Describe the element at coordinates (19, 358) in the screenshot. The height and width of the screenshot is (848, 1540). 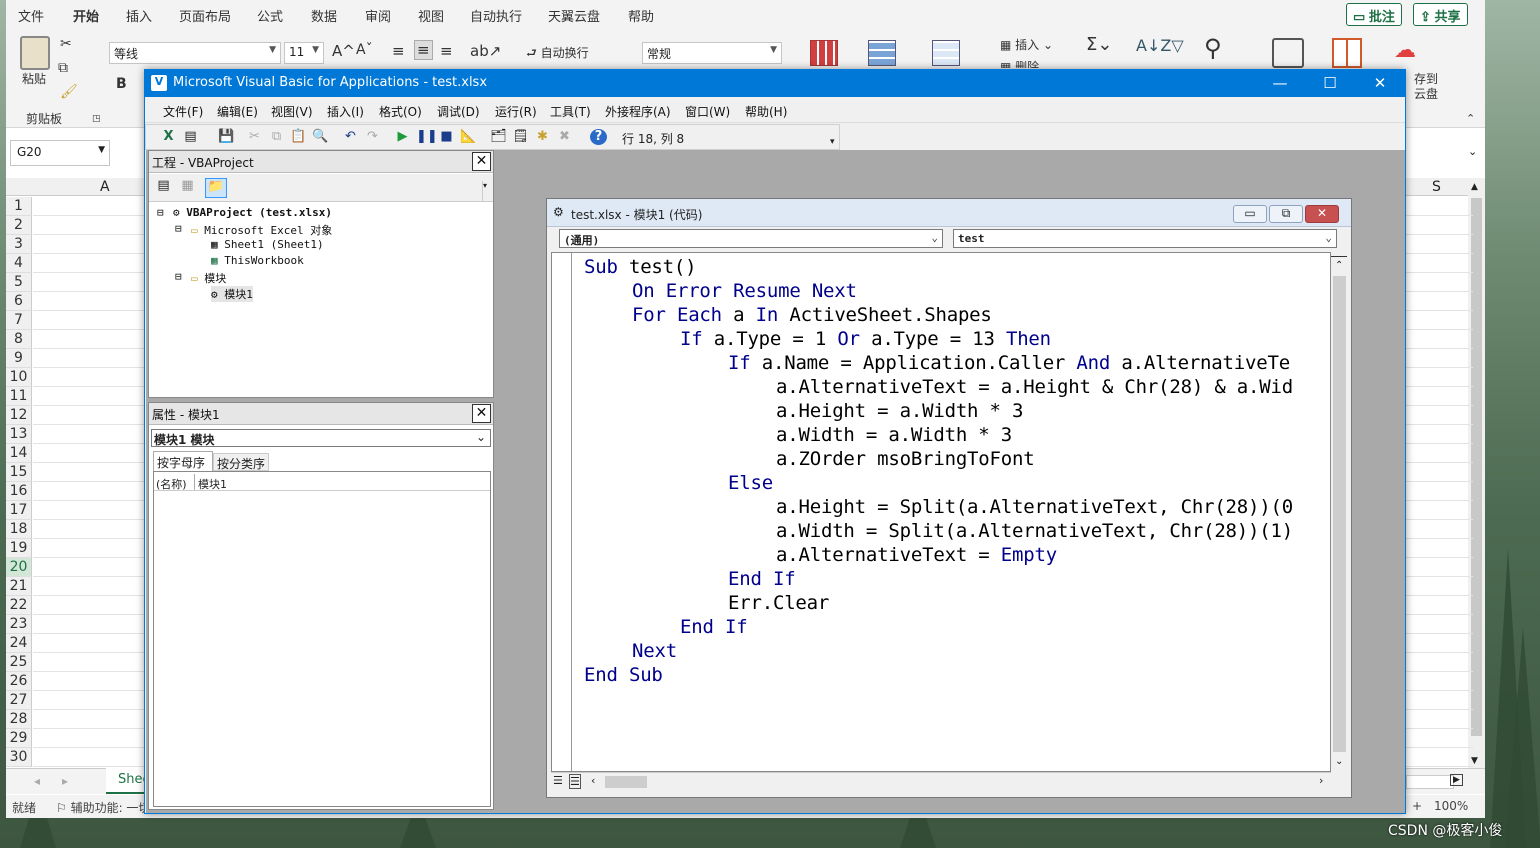
I see `row-header: 9` at that location.